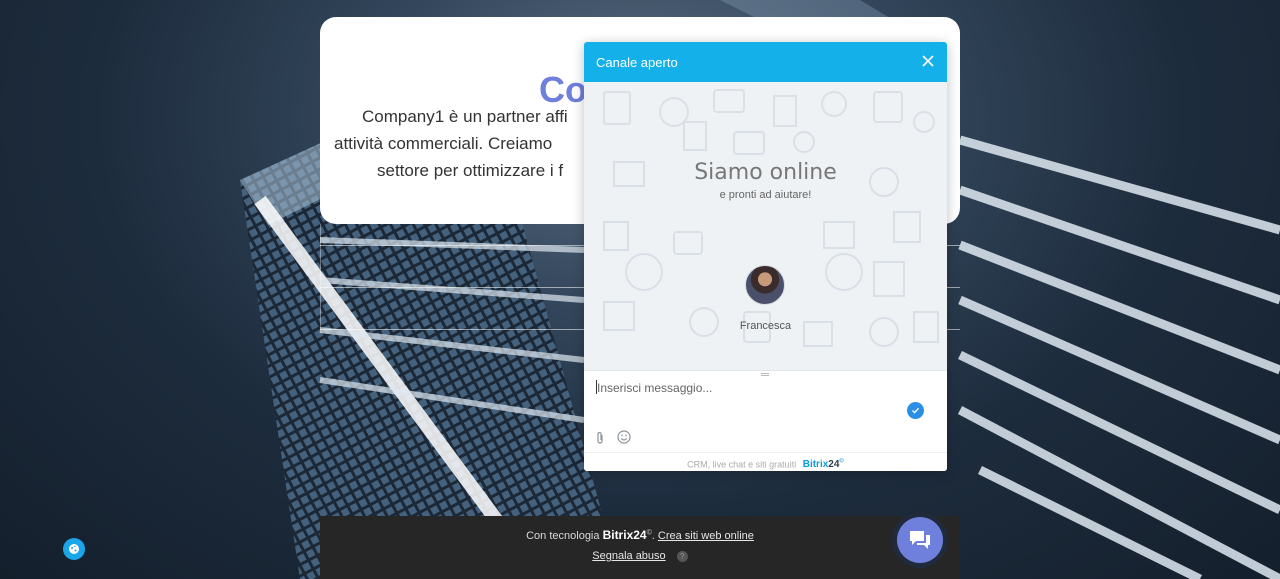  Describe the element at coordinates (815, 465) in the screenshot. I see `logo-word: Bitrix` at that location.